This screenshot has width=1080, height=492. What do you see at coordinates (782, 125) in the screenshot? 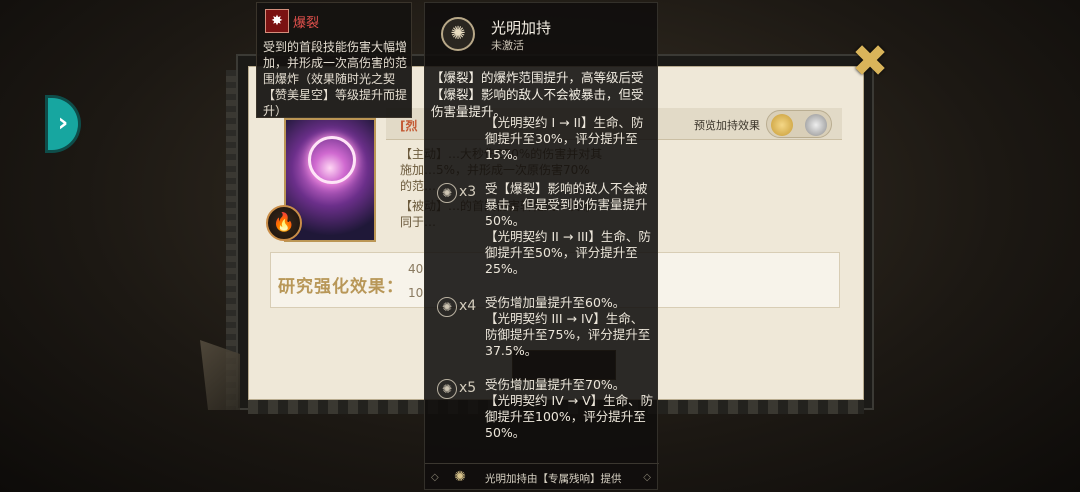
I see `light-blessing-icon` at bounding box center [782, 125].